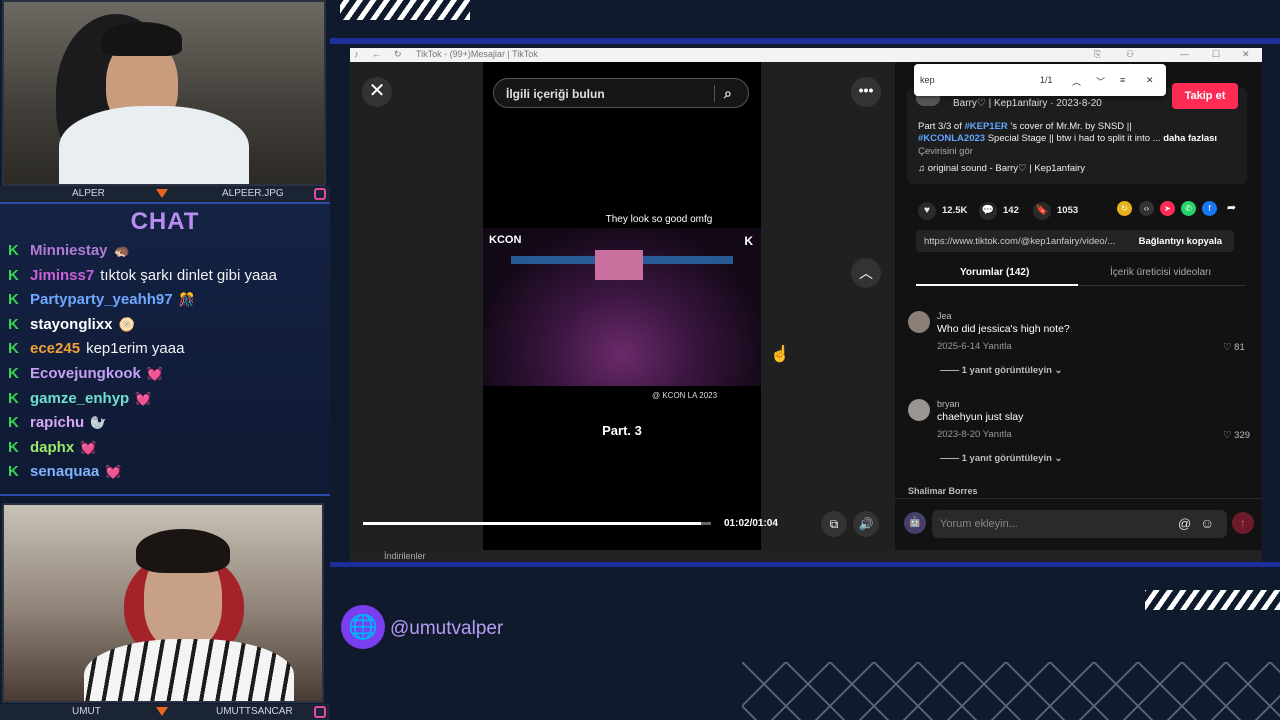  What do you see at coordinates (955, 210) in the screenshot?
I see `like-count: 12.5K` at bounding box center [955, 210].